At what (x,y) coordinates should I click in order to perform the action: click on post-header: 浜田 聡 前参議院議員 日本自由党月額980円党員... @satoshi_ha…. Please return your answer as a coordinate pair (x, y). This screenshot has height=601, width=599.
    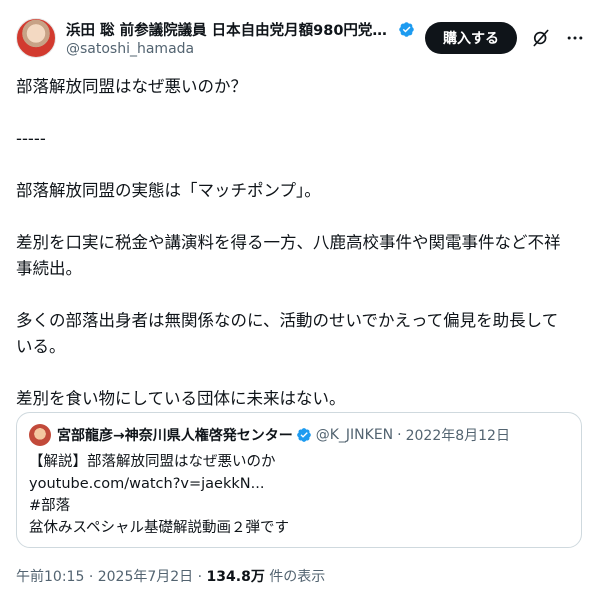
    Looking at the image, I should click on (300, 38).